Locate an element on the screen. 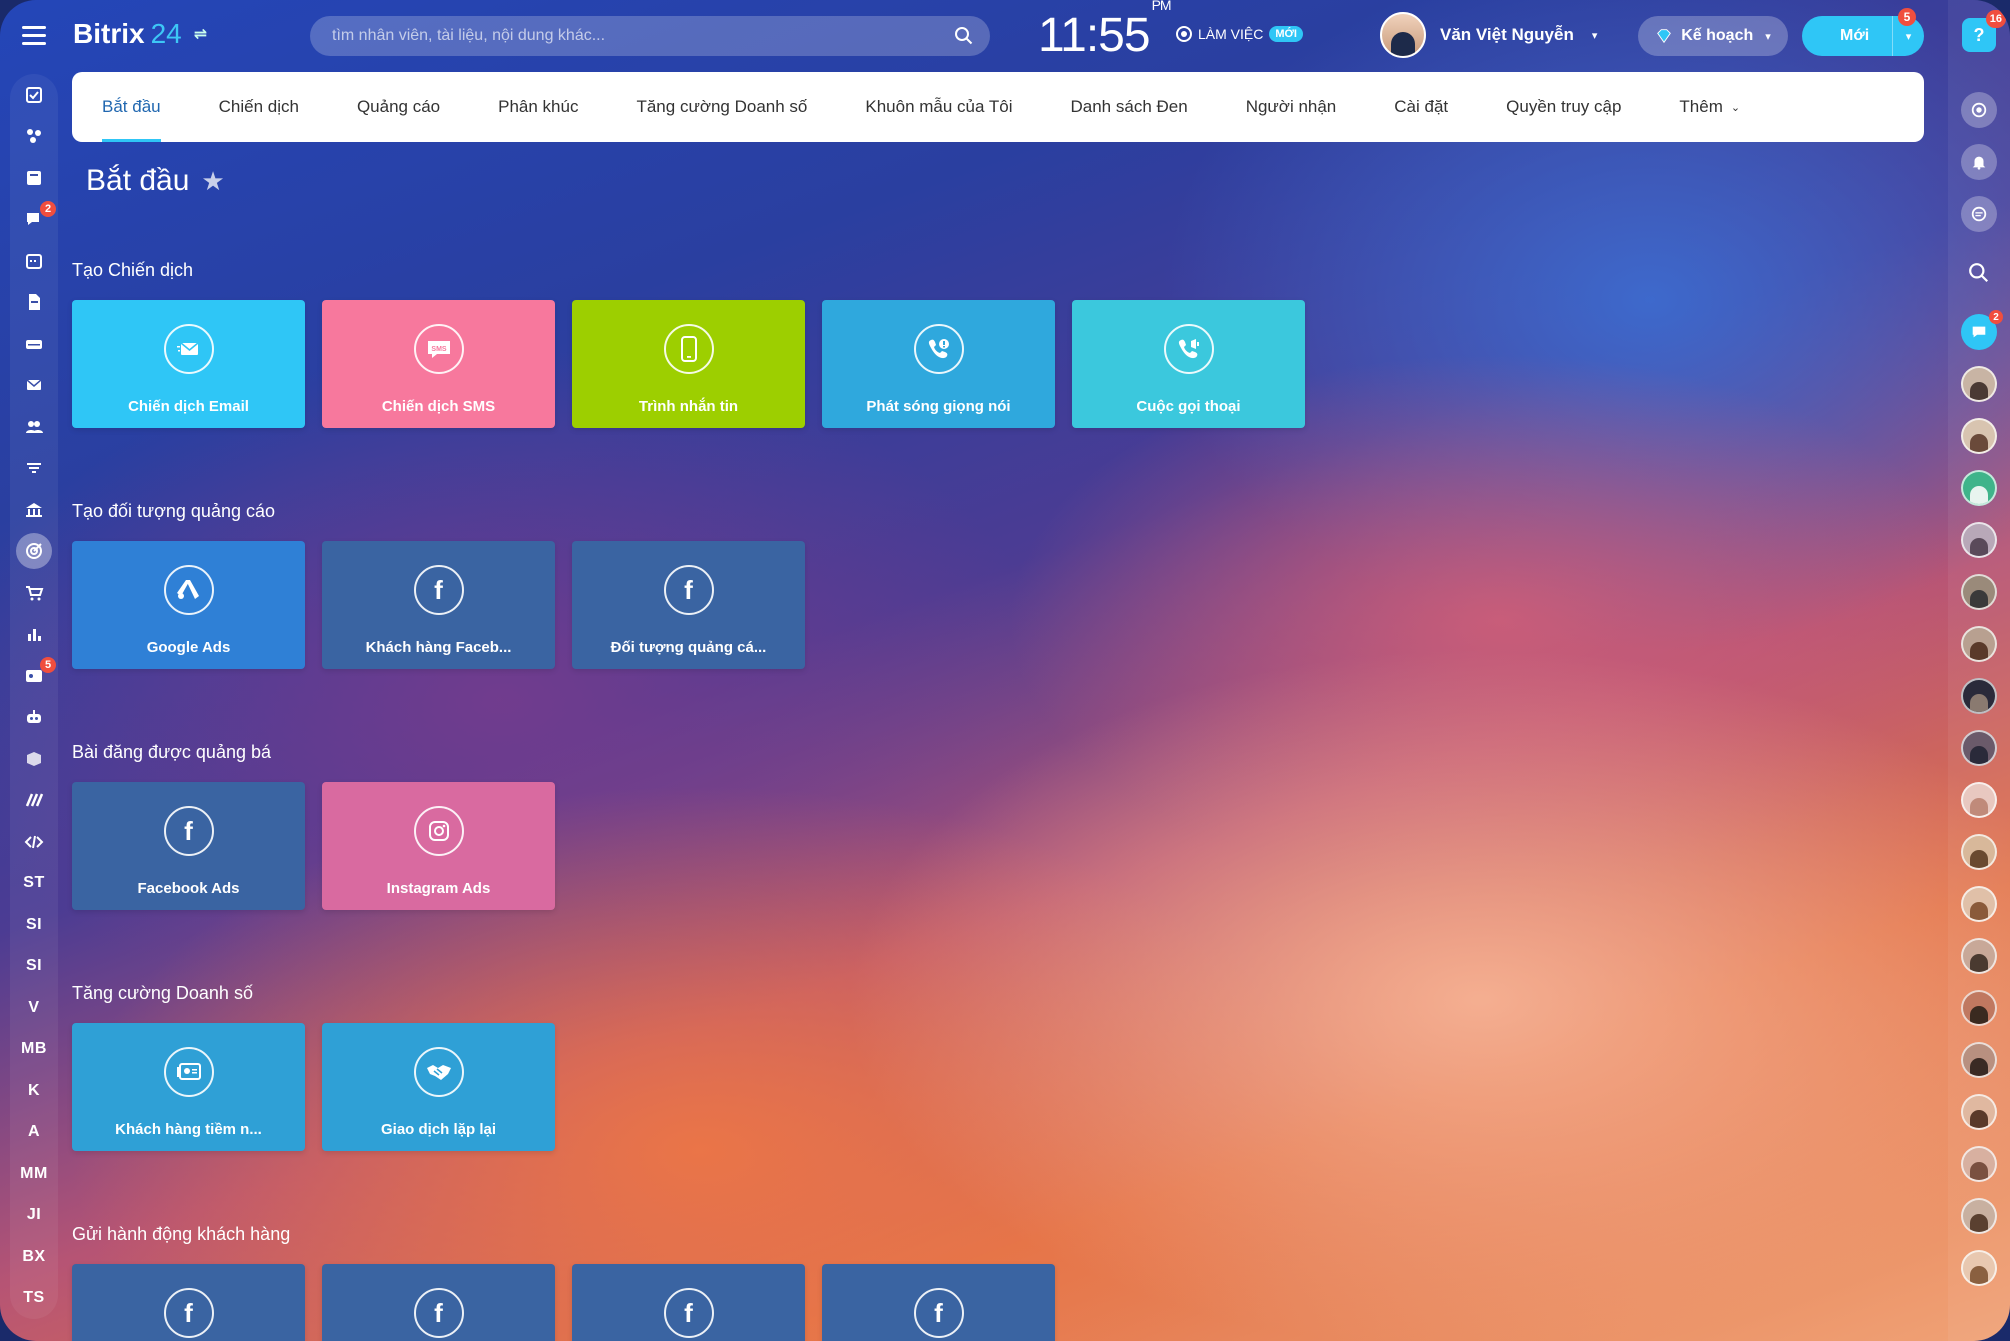  sites-icon is located at coordinates (34, 801).